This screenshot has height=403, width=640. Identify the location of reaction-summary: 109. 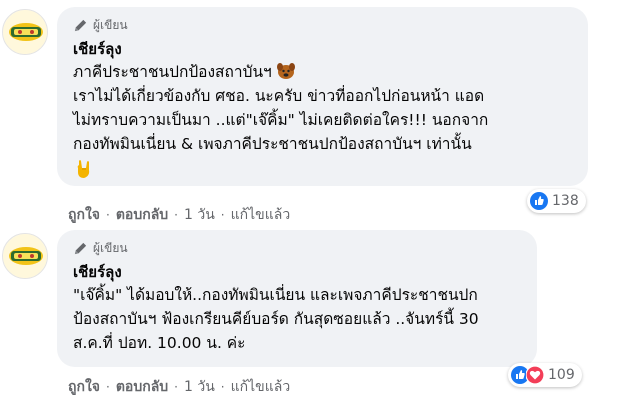
(545, 375).